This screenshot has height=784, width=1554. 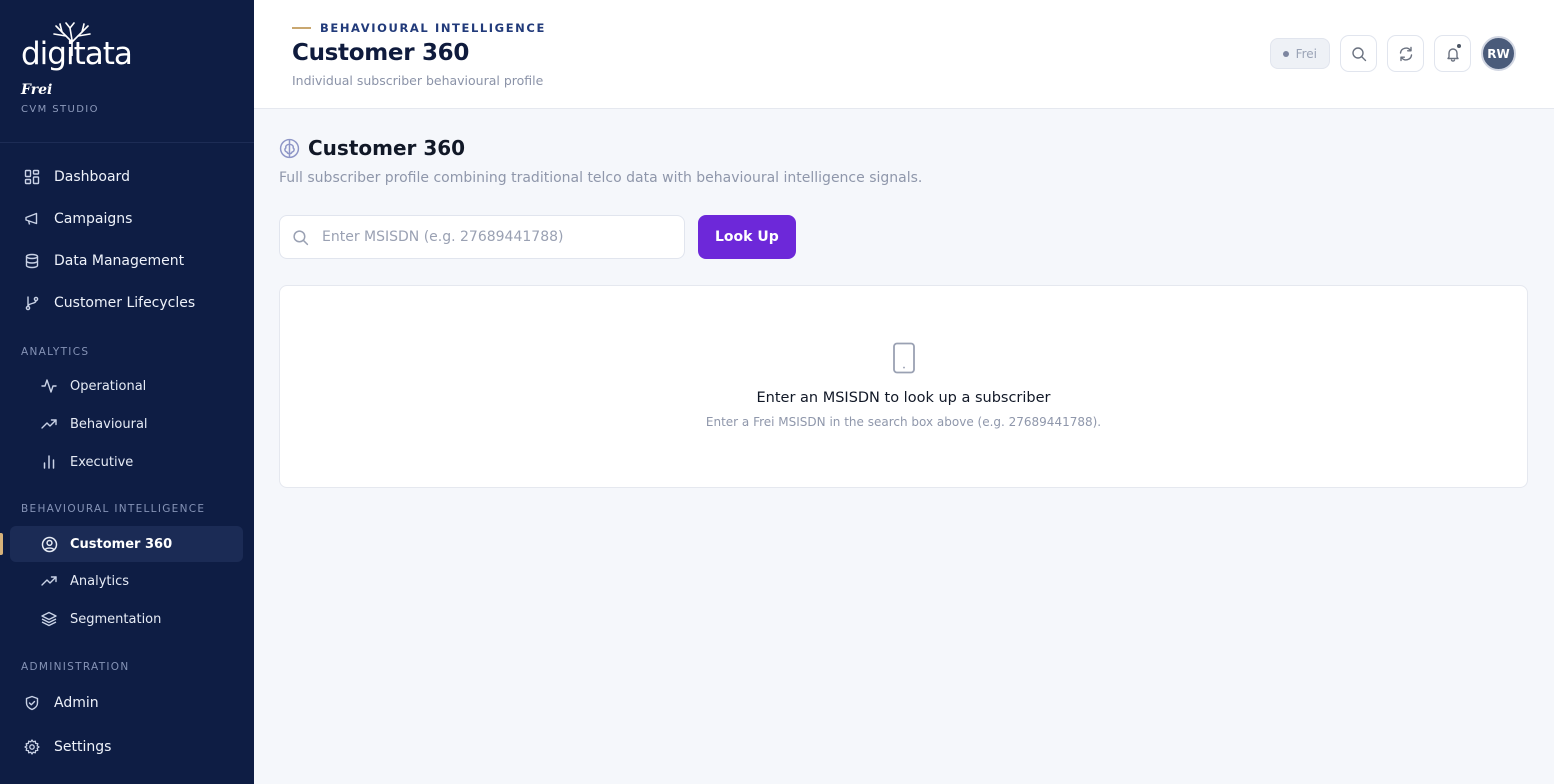 I want to click on sidebar-item-executive: Executive, so click(x=126, y=462).